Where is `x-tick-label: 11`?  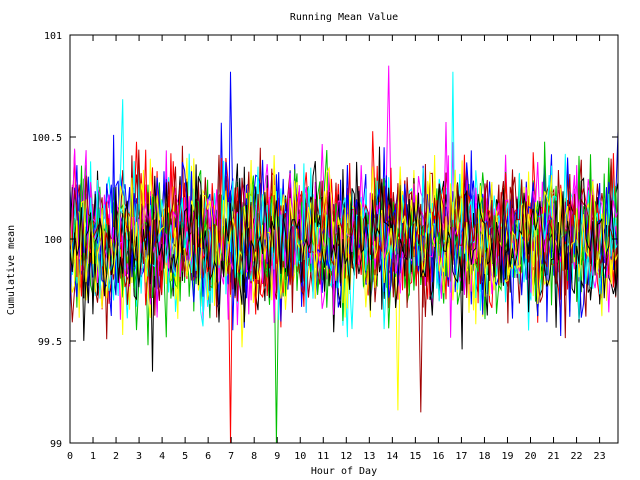 x-tick-label: 11 is located at coordinates (323, 456).